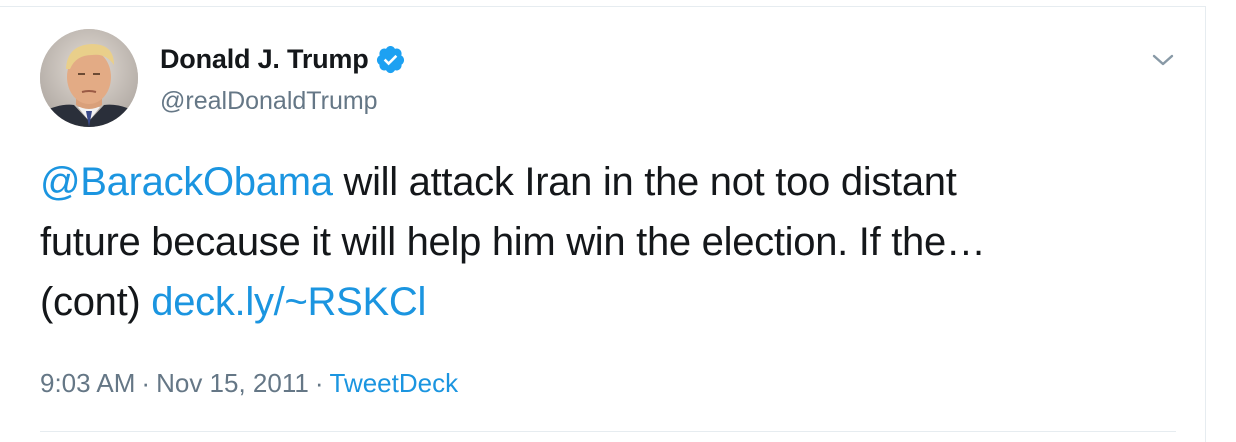 Image resolution: width=1236 pixels, height=442 pixels. What do you see at coordinates (269, 101) in the screenshot?
I see `user-handle: @realDonaldTrump` at bounding box center [269, 101].